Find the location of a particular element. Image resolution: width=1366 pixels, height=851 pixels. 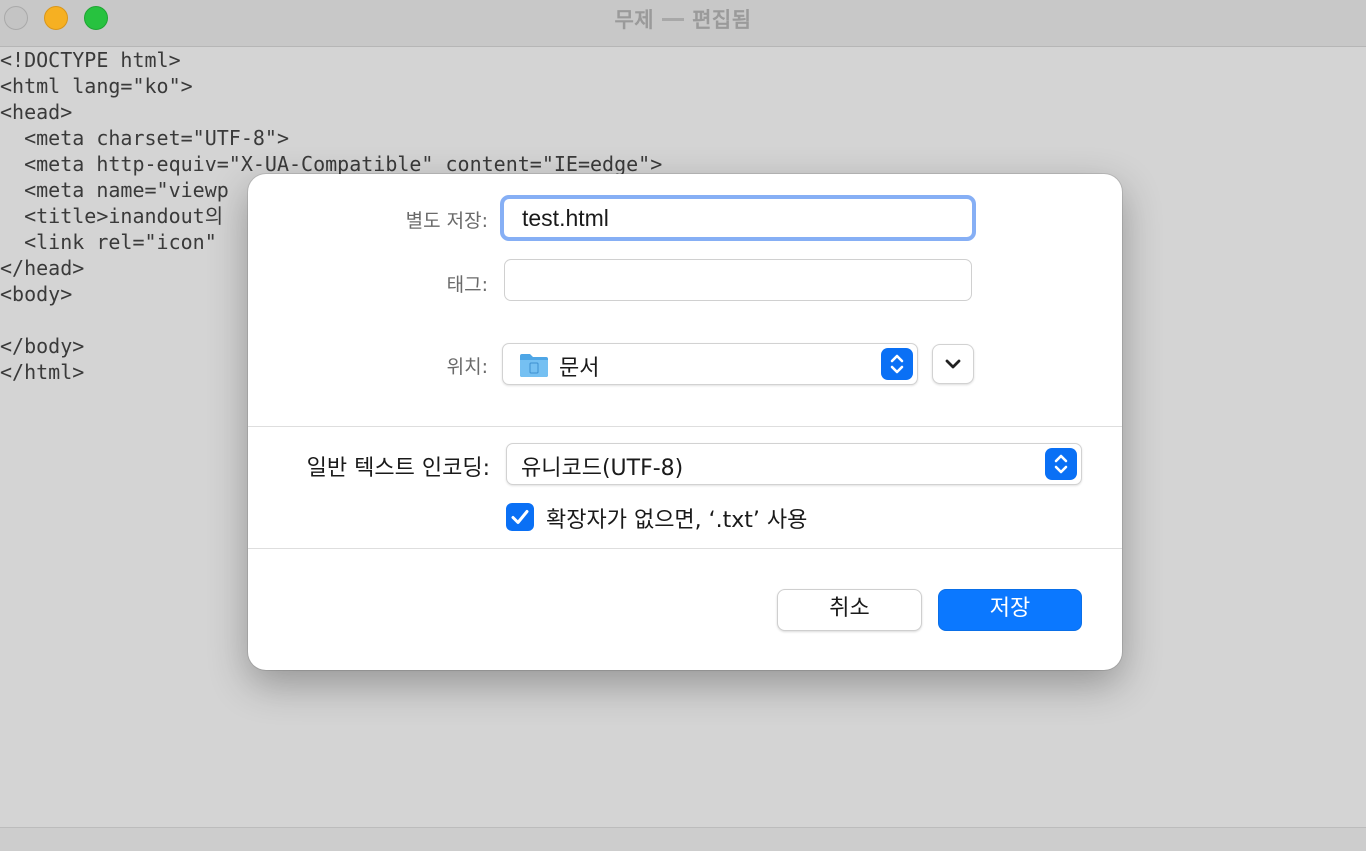

window-titlebar: 무제 편집됨 is located at coordinates (683, 23).